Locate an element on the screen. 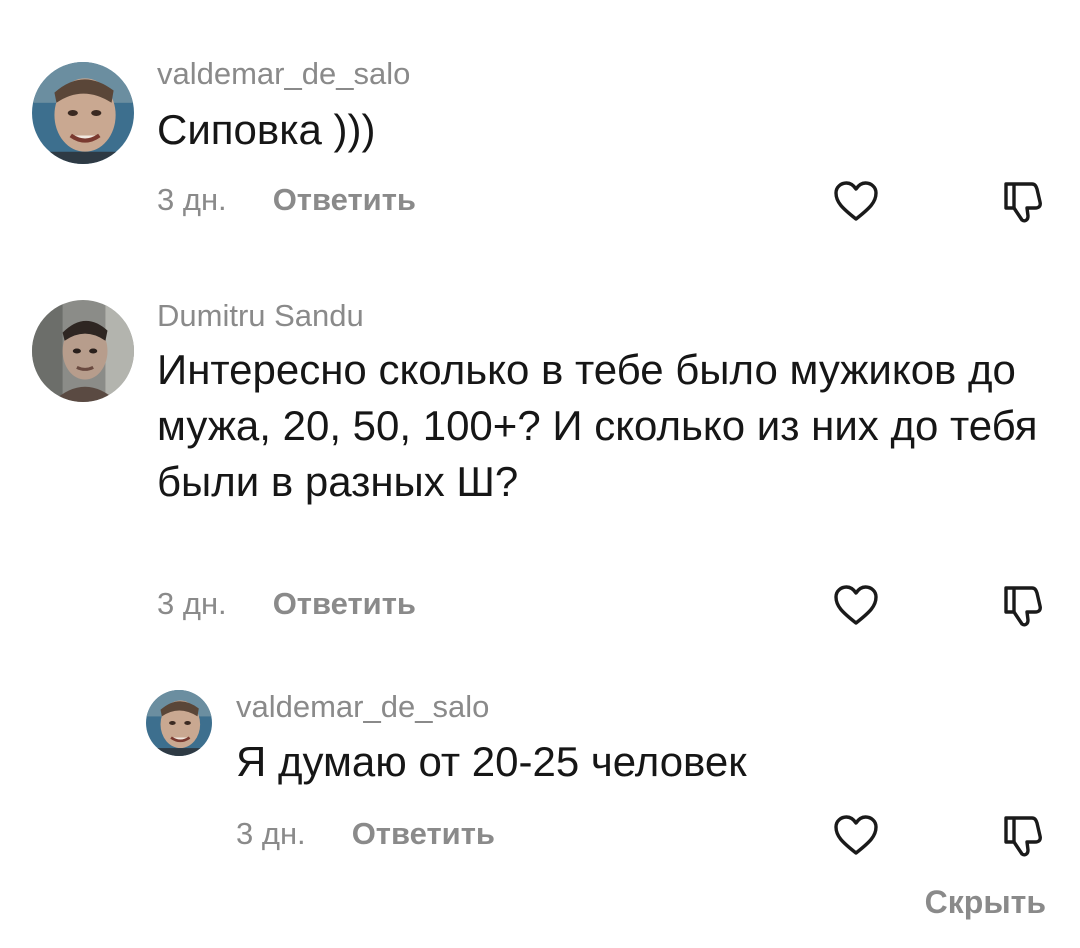  comment-username: Dumitru Sandu is located at coordinates (260, 315).